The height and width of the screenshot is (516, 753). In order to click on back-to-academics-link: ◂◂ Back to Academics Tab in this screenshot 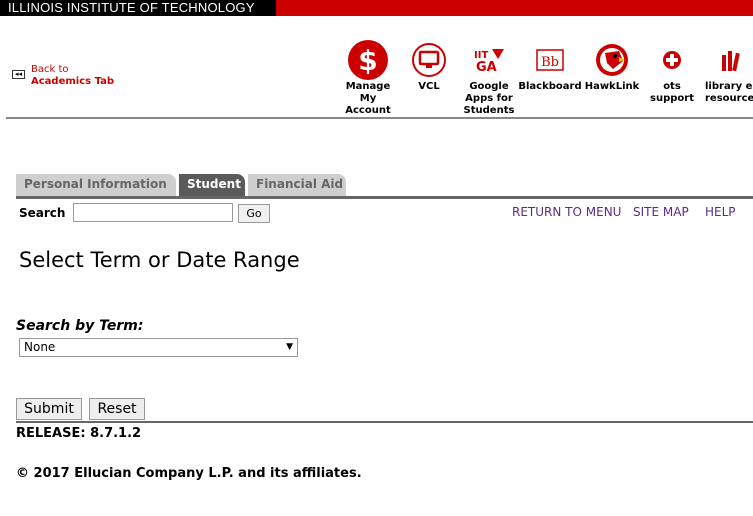, I will do `click(63, 76)`.